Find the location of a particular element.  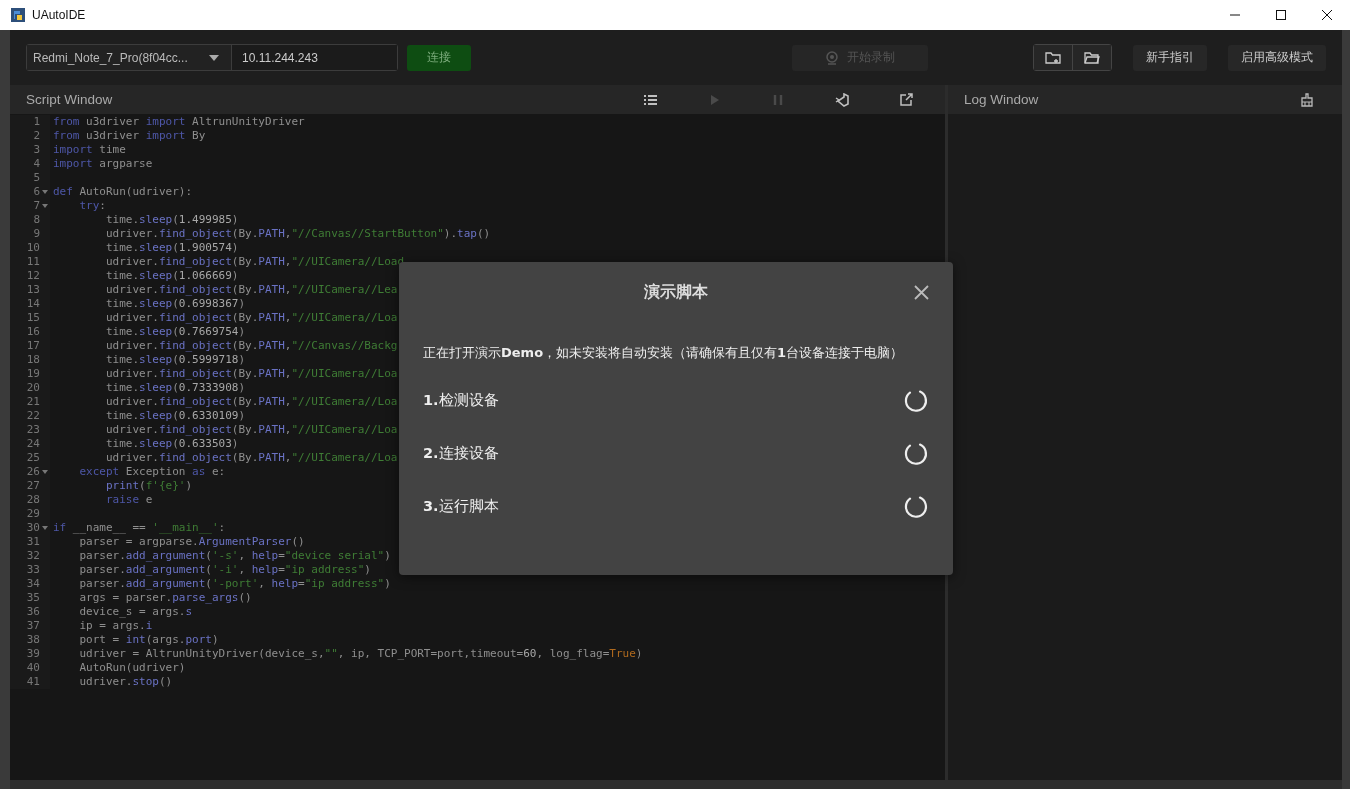

line-number: 3 is located at coordinates (36, 150).